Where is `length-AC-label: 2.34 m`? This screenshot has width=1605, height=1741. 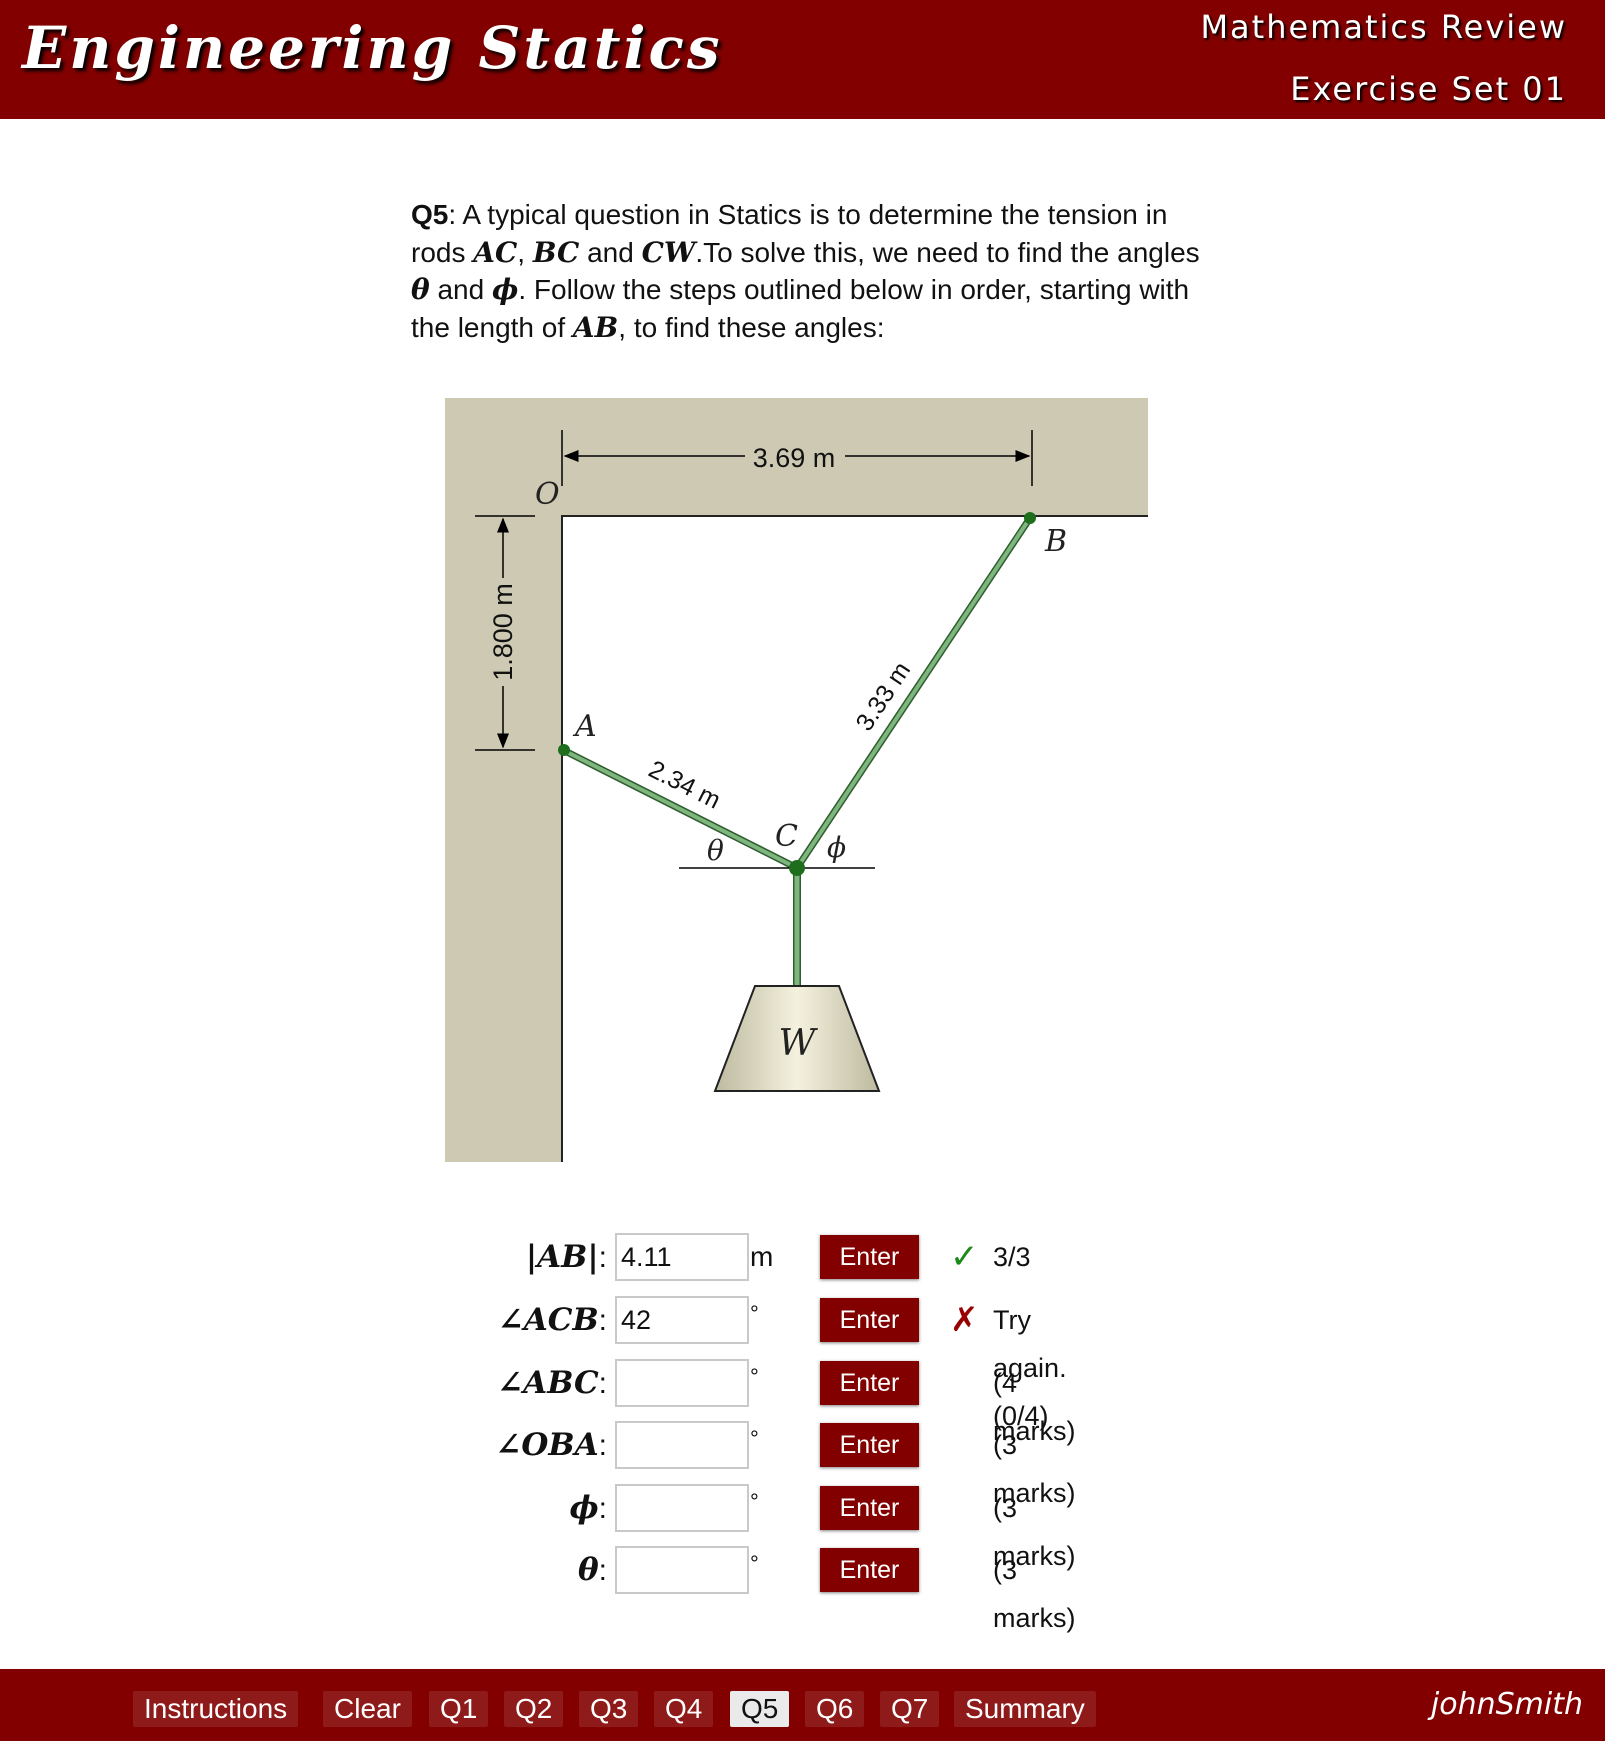
length-AC-label: 2.34 m is located at coordinates (684, 784).